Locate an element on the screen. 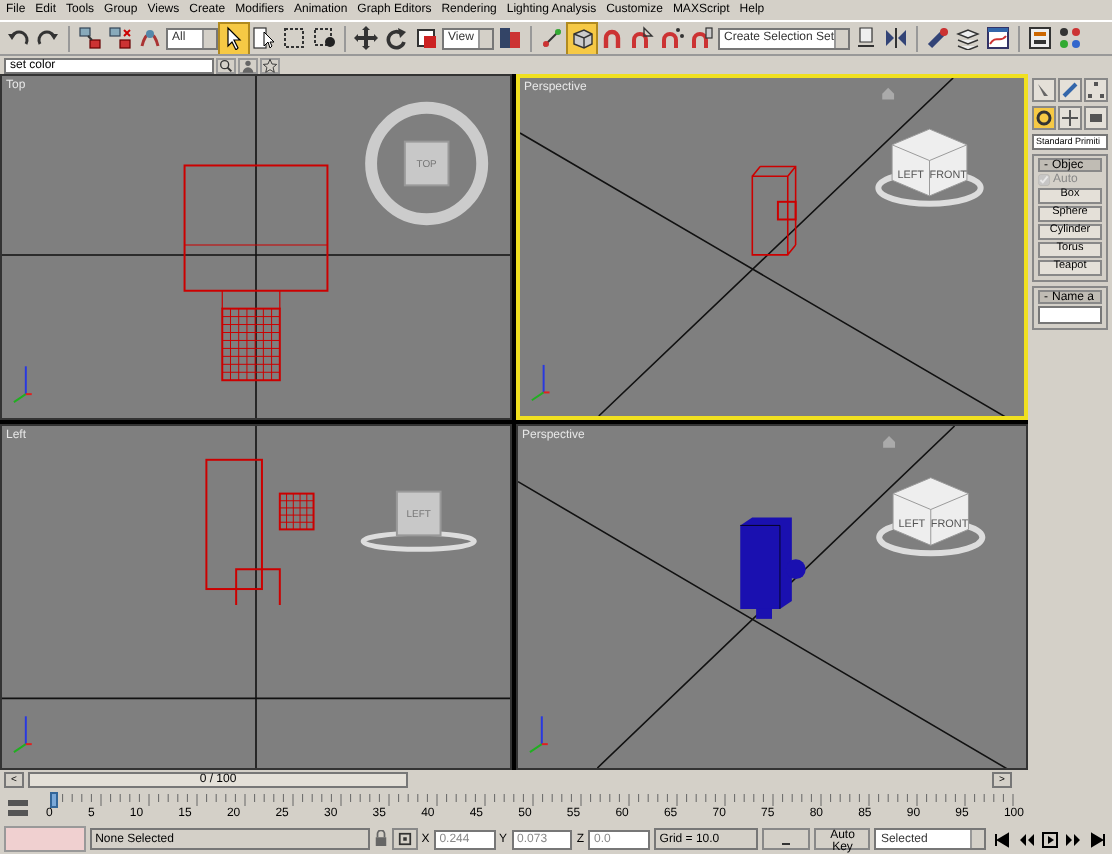 This screenshot has width=1112, height=854. align-icon is located at coordinates (938, 38).